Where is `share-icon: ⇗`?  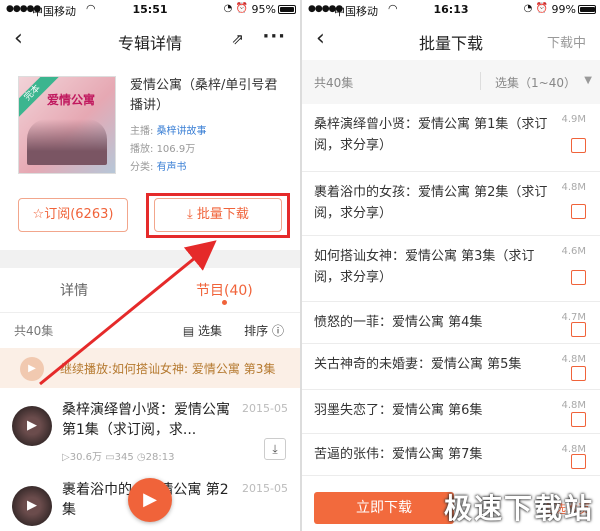
share-icon: ⇗ is located at coordinates (237, 39).